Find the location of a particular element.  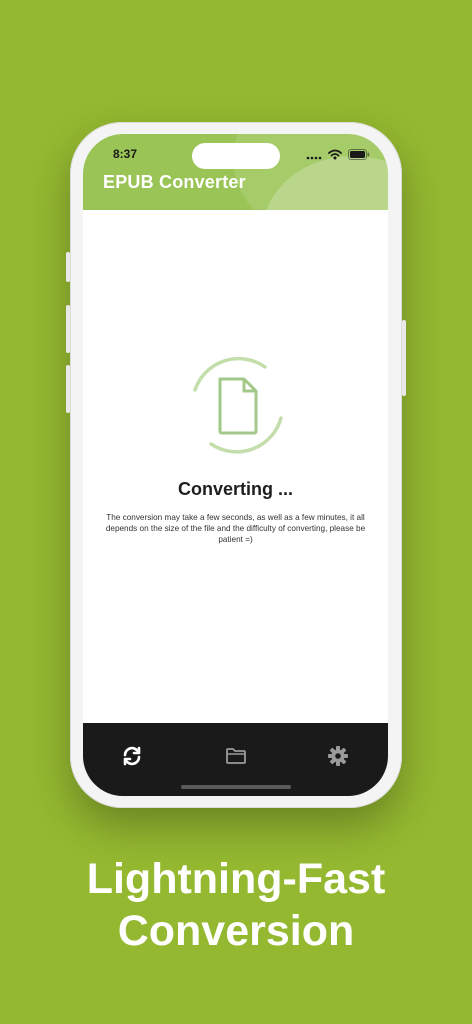

promo-headline: Lightning-Fast Conversion is located at coordinates (236, 905).